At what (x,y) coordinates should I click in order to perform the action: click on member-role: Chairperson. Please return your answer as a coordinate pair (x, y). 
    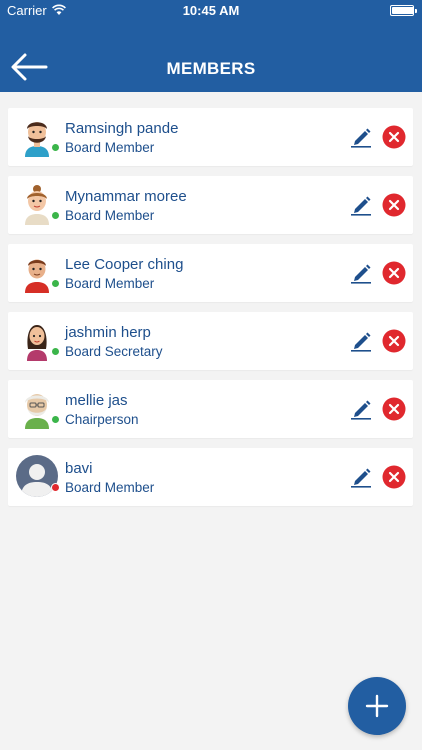
    Looking at the image, I should click on (102, 419).